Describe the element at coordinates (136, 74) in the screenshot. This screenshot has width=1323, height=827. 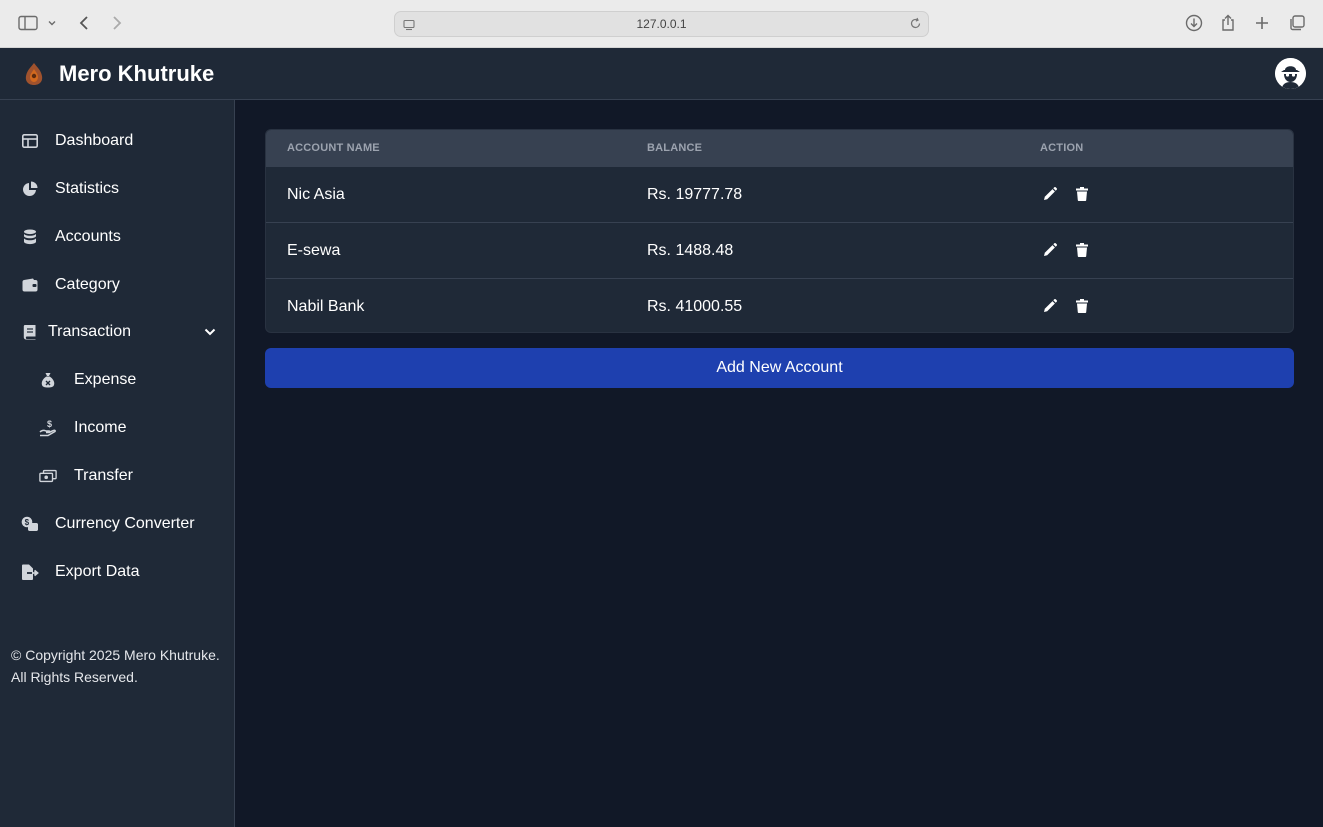
I see `app-title: Mero Khutruke` at that location.